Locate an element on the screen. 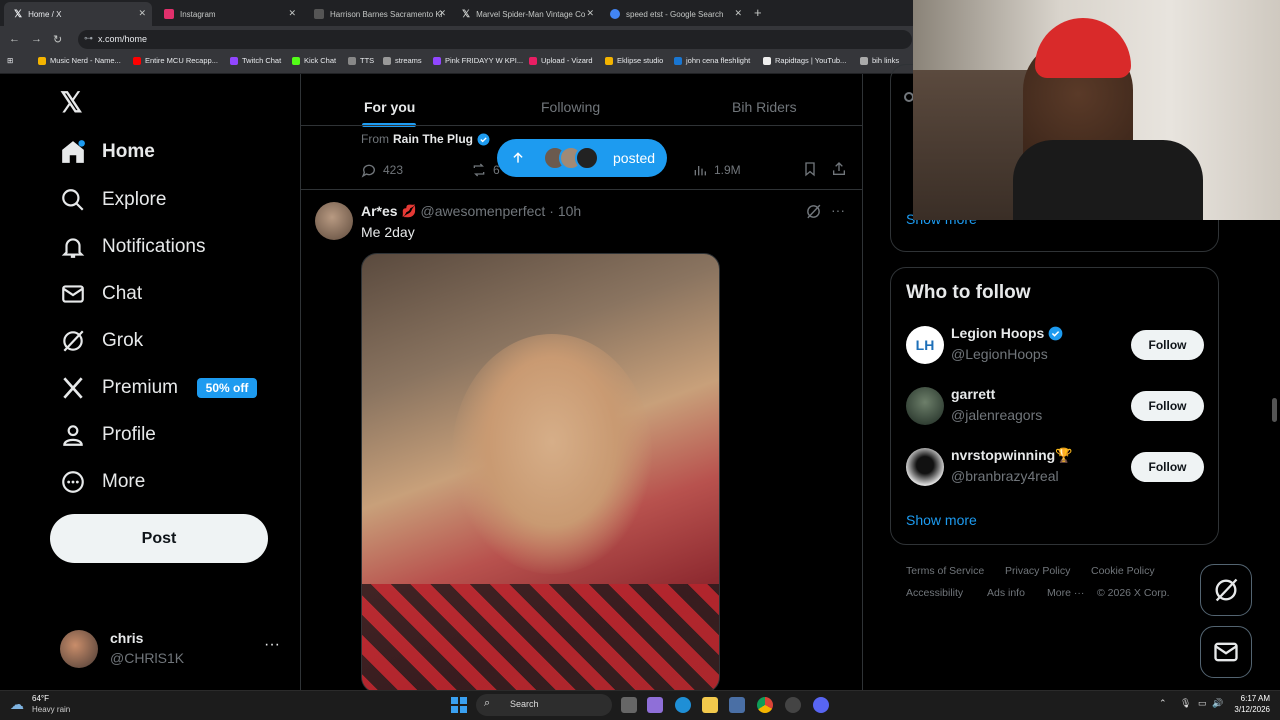 The height and width of the screenshot is (720, 1280). address-bar: ⊶ x.com/home is located at coordinates (495, 39).